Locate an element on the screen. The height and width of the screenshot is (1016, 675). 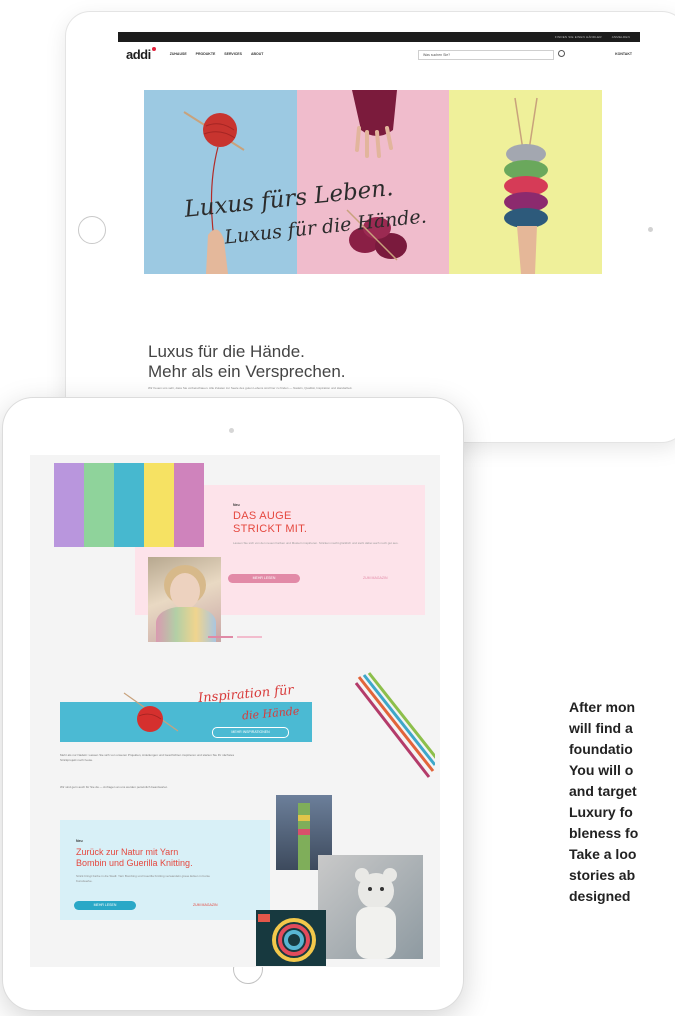
main-nav: ZUHAUSE PRODUKTE SERVICES ABOUT is located at coordinates (217, 54).